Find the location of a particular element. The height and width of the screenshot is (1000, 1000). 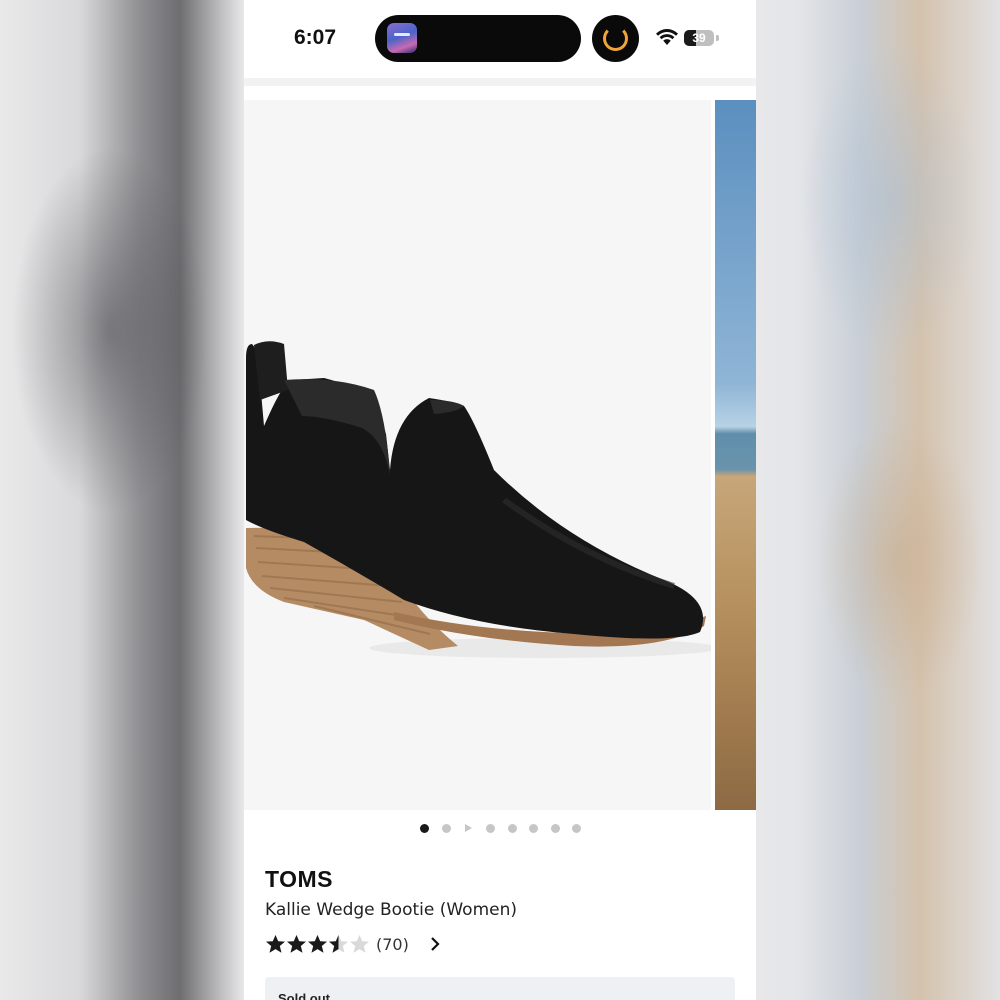

dynamic-island is located at coordinates (478, 38).